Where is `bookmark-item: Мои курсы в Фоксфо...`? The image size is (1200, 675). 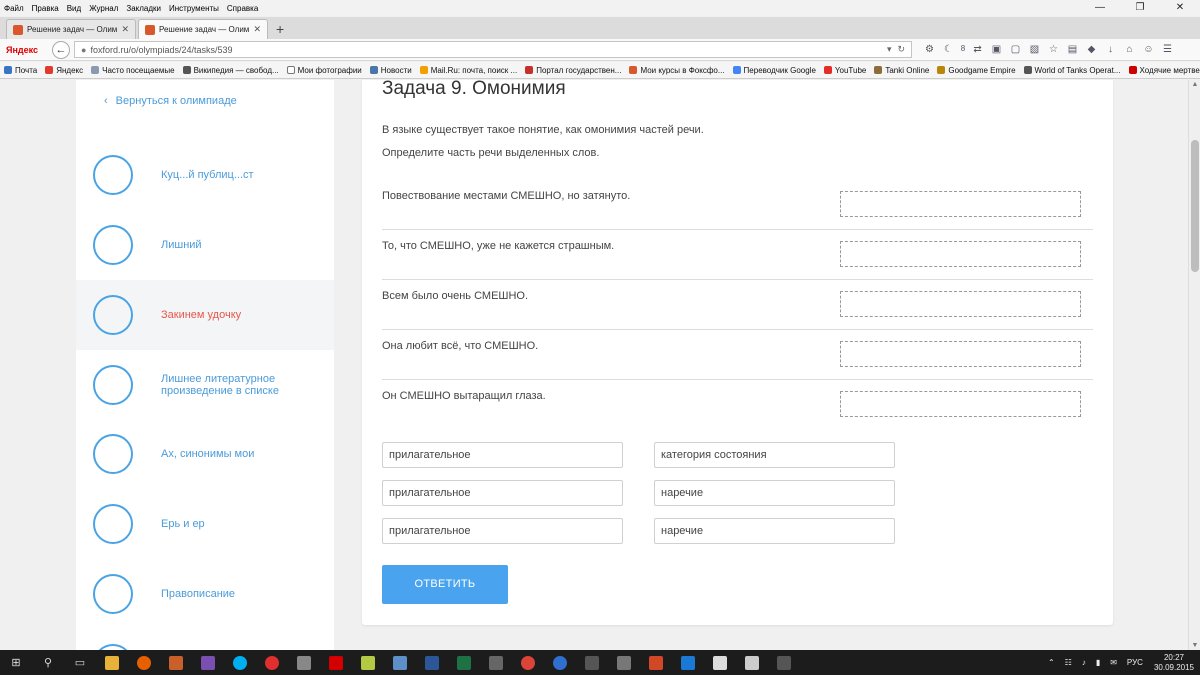 bookmark-item: Мои курсы в Фоксфо... is located at coordinates (677, 70).